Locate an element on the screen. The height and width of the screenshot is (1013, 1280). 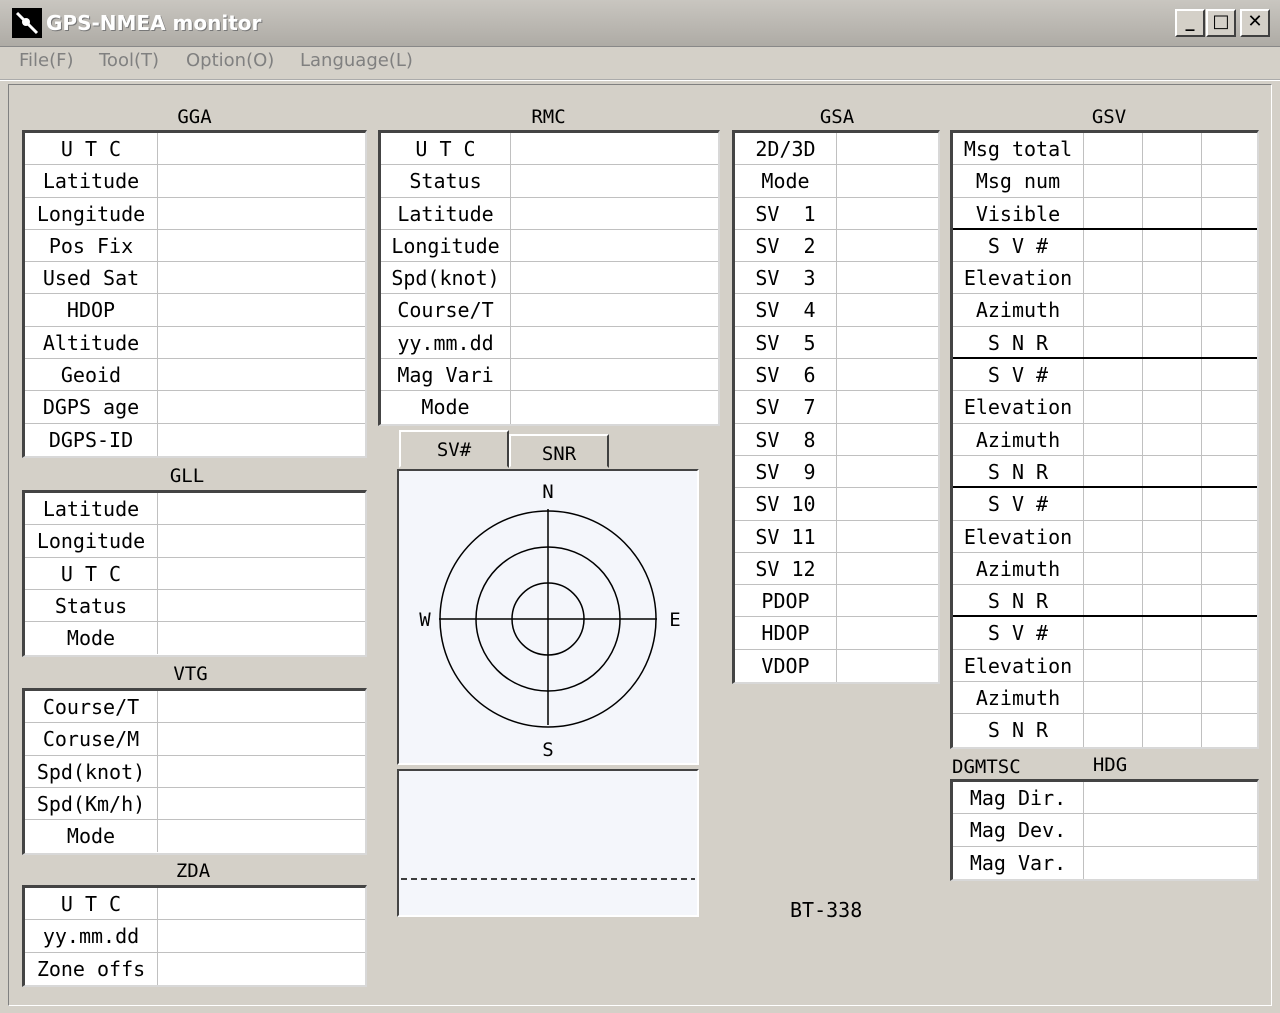
gga-row: DGPS-ID is located at coordinates (195, 439).